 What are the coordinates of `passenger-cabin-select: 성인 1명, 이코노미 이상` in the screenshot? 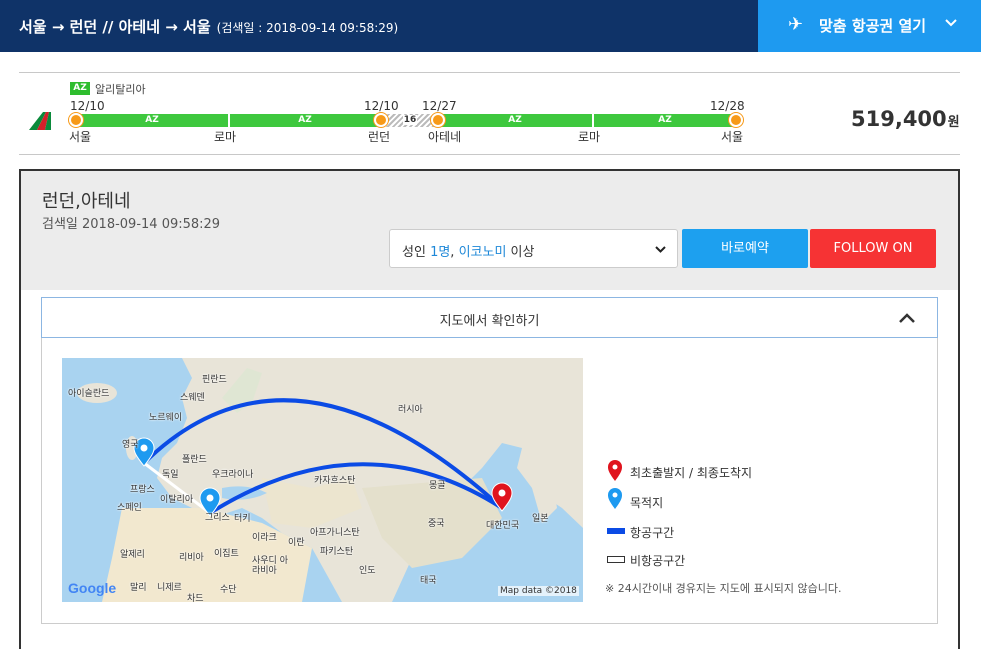 It's located at (533, 248).